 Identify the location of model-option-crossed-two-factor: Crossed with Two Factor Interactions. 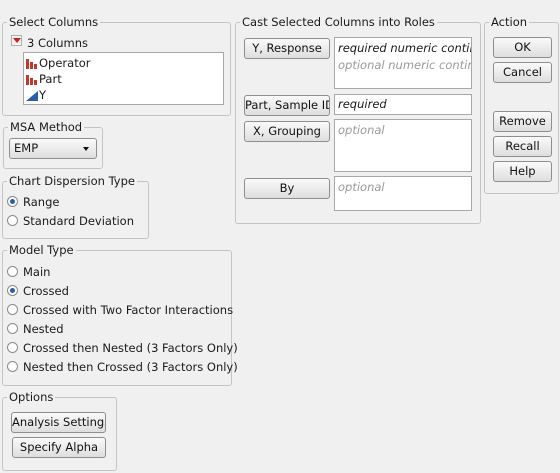
(120, 309).